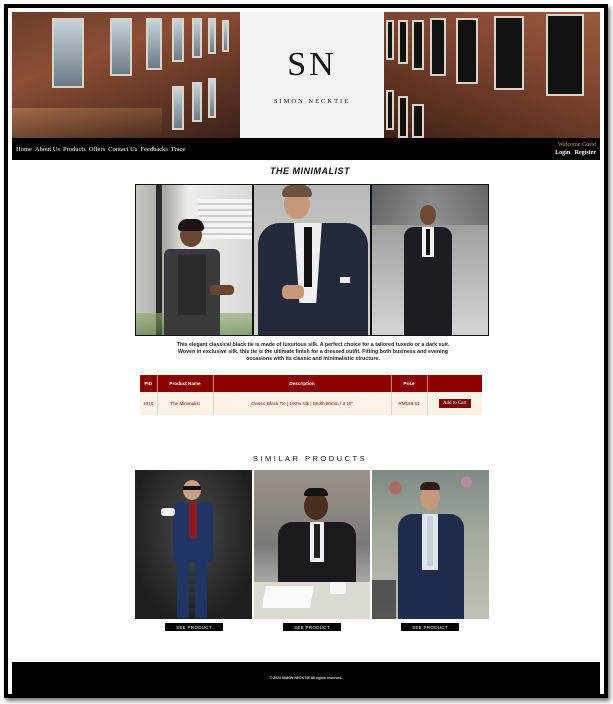 The width and height of the screenshot is (613, 704). Describe the element at coordinates (178, 149) in the screenshot. I see `nav-link-trace: Trace` at that location.